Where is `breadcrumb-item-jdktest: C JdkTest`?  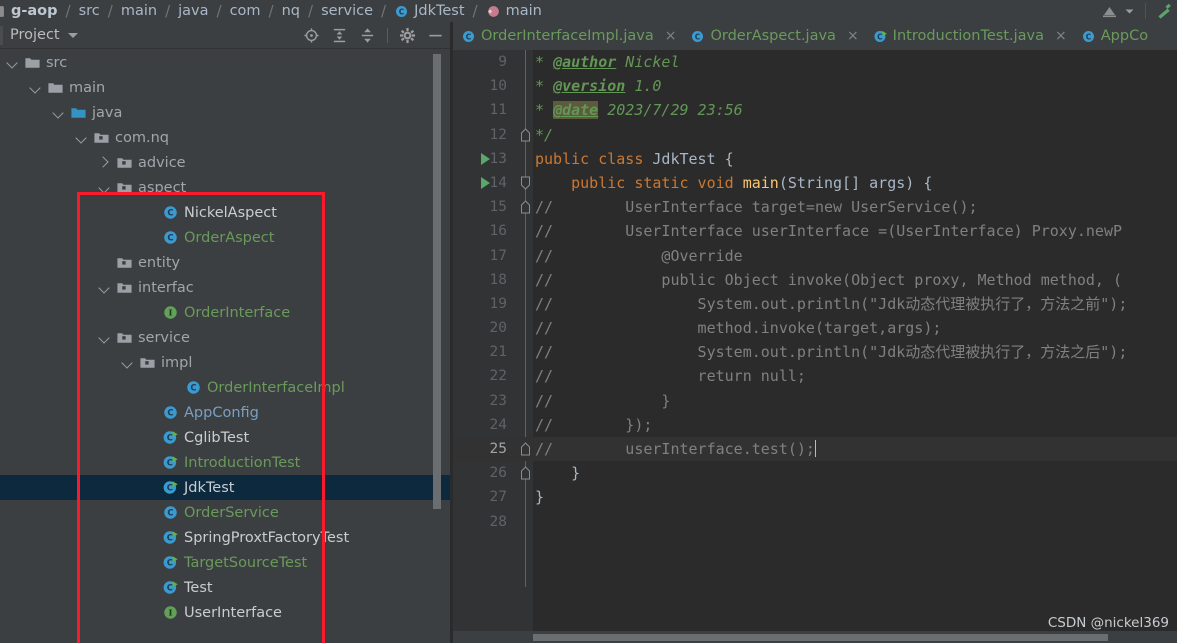
breadcrumb-item-jdktest: C JdkTest is located at coordinates (429, 11).